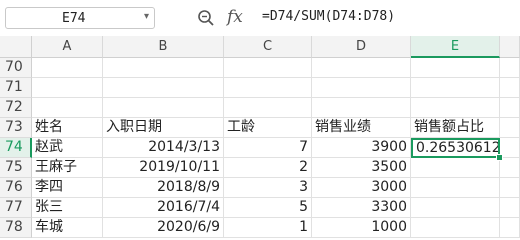  I want to click on cell-a72, so click(67, 108).